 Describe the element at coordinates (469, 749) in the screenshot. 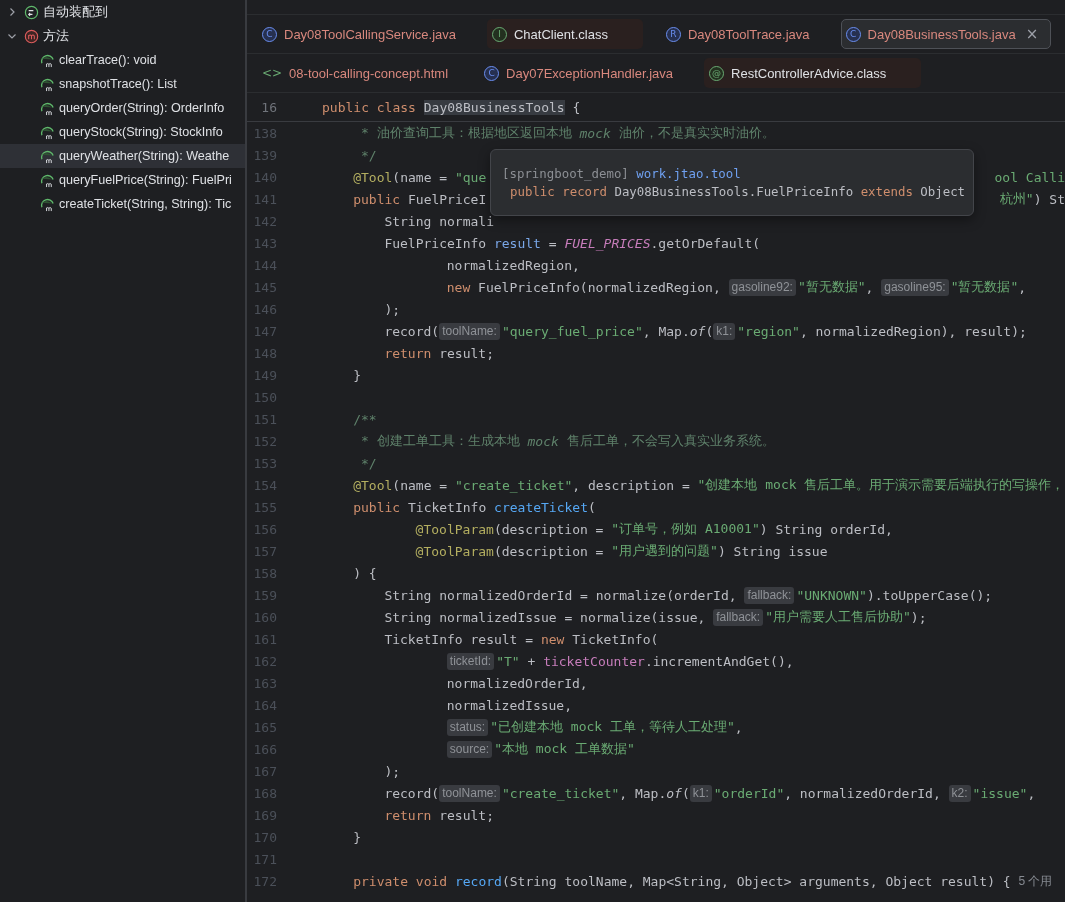

I see `inlay-hint: source:` at that location.